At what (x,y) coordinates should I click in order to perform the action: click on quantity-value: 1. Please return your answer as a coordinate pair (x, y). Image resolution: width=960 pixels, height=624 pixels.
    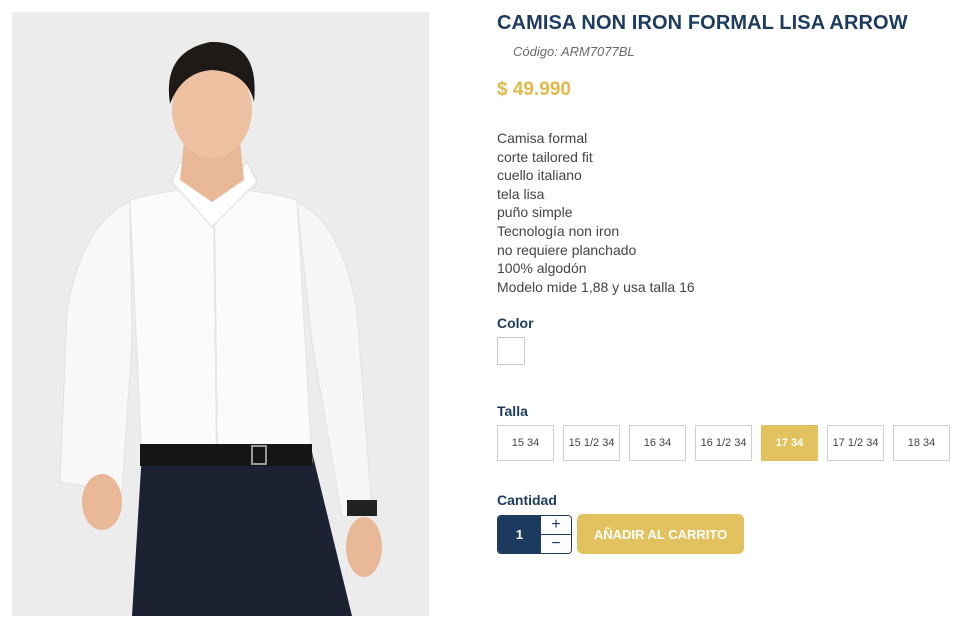
    Looking at the image, I should click on (519, 534).